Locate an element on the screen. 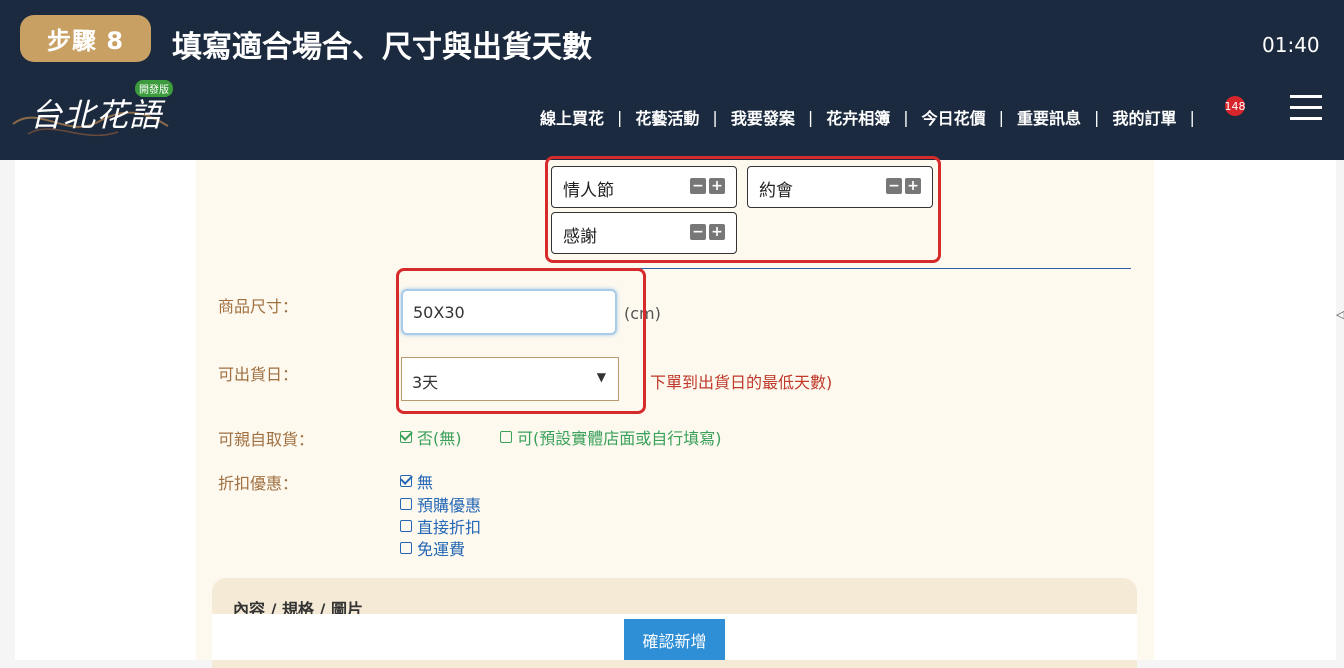 Image resolution: width=1344 pixels, height=668 pixels. step-title: 填寫適合場合、尺寸與出貨天數 is located at coordinates (382, 47).